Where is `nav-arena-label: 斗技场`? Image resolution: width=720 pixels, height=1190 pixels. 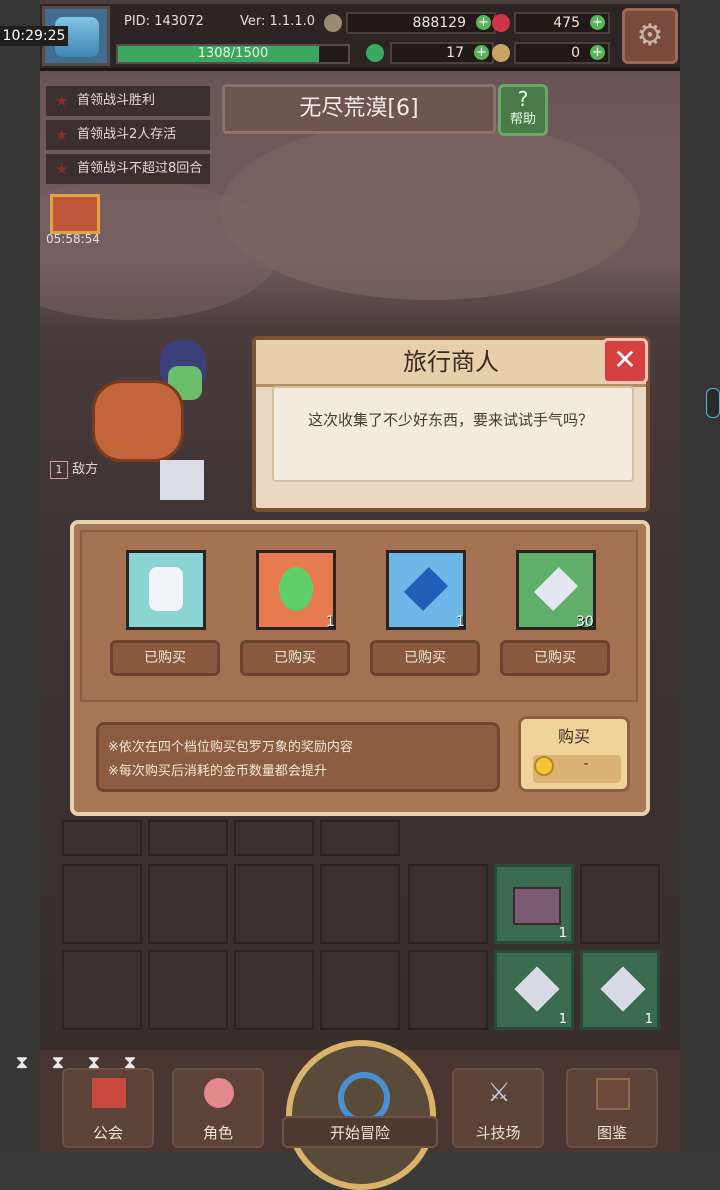 nav-arena-label: 斗技场 is located at coordinates (498, 1133).